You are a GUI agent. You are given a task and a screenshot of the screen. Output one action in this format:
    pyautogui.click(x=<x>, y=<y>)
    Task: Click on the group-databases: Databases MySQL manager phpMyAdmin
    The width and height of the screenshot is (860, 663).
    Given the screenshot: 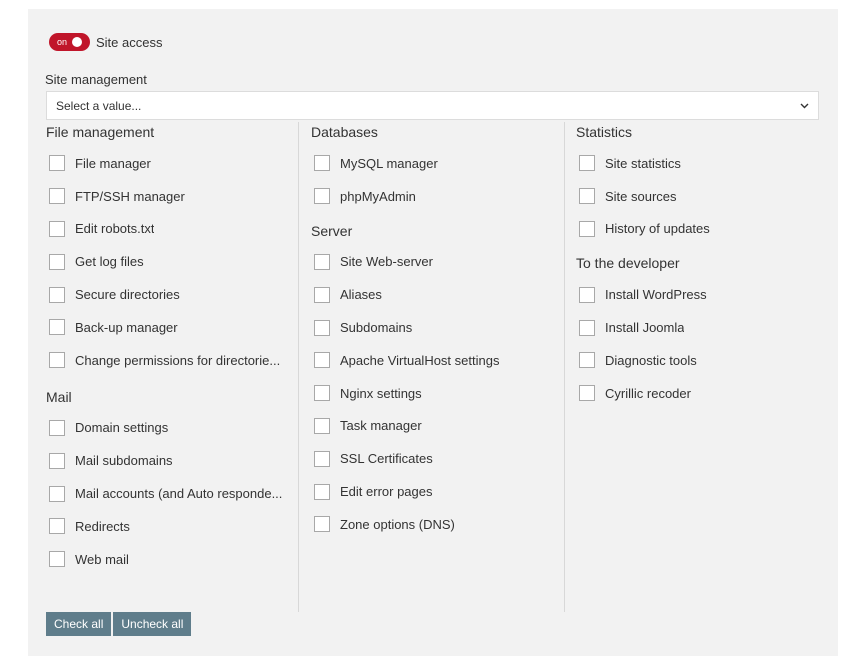 What is the action you would take?
    pyautogui.click(x=437, y=167)
    